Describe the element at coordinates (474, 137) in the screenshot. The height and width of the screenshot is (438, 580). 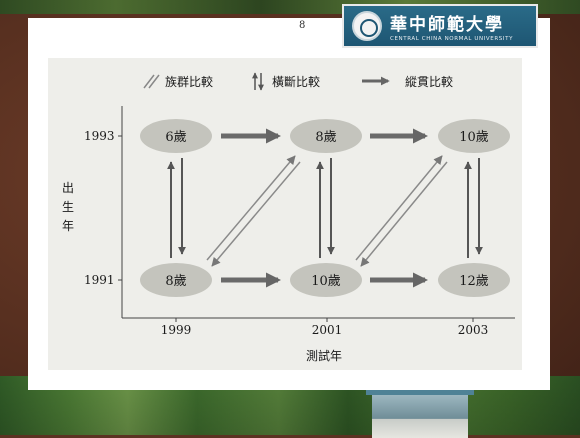
I see `node-label-1993-2003: 10歲` at that location.